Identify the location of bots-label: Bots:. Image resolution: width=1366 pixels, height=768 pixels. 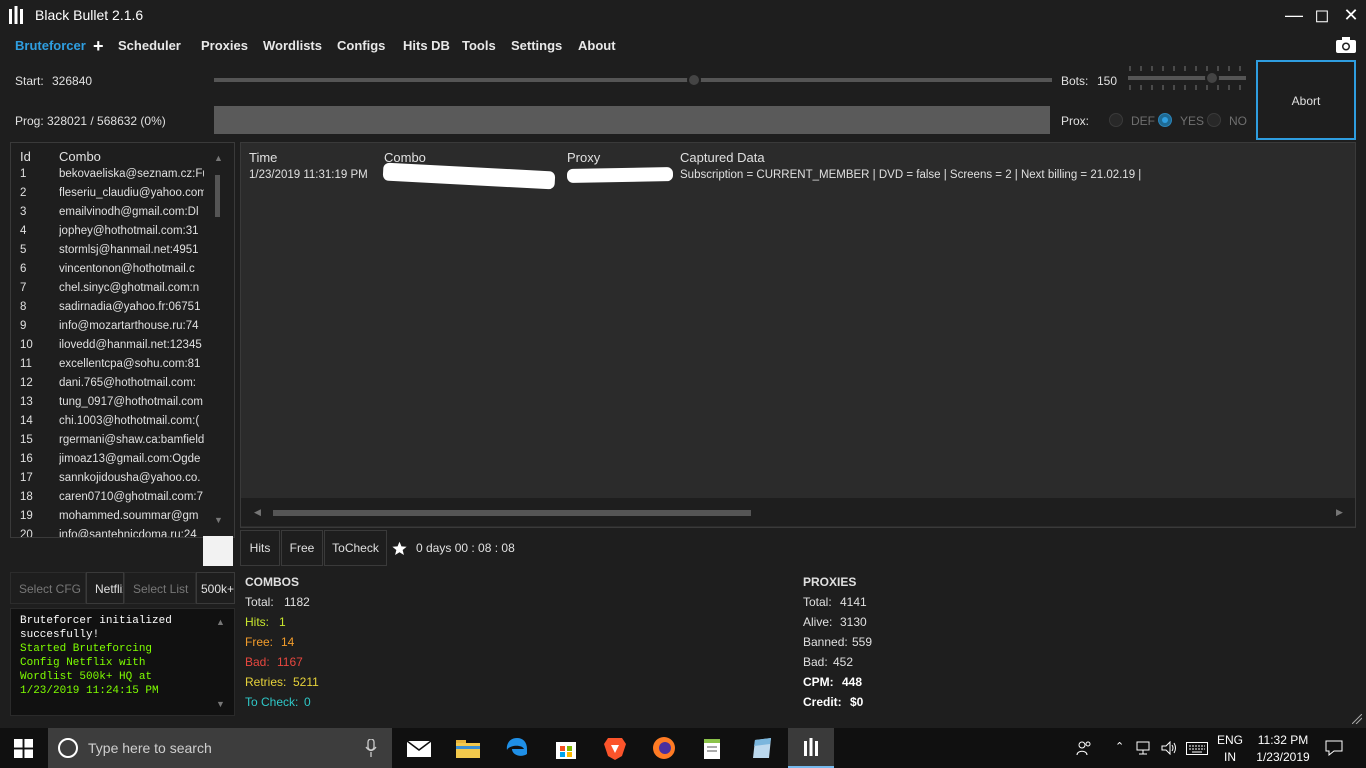
(1075, 81).